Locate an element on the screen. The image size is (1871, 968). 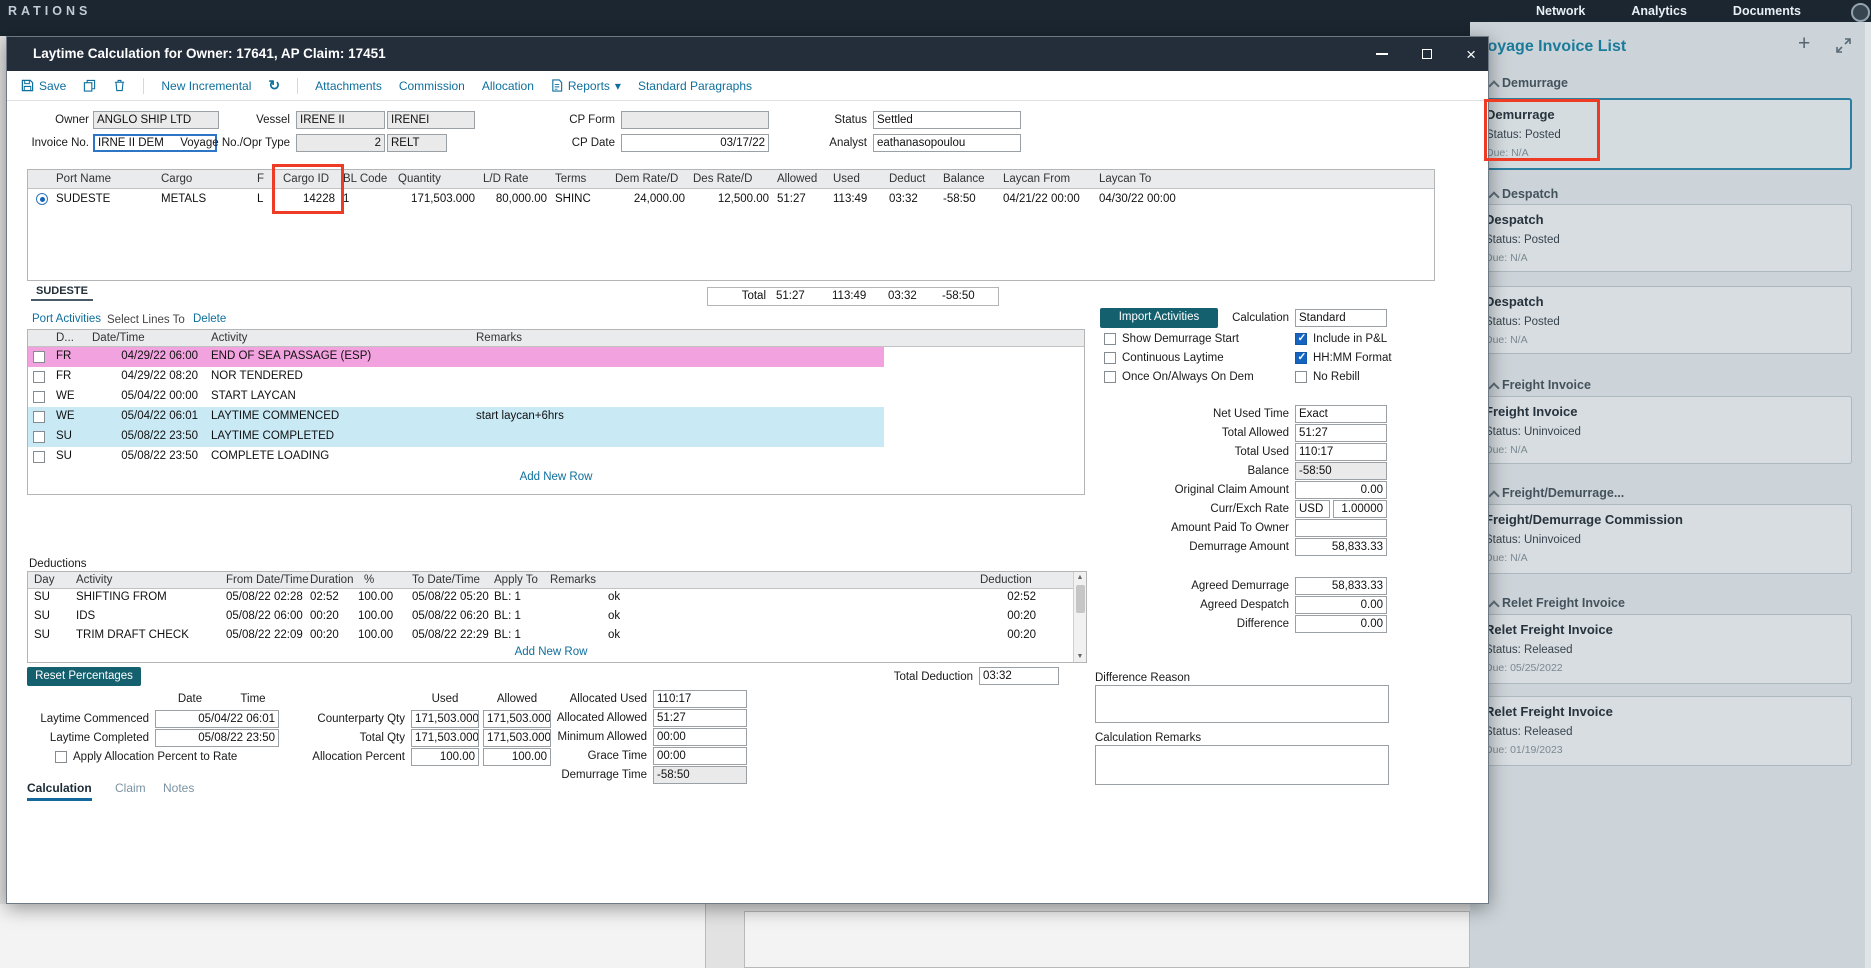
maximize-icon is located at coordinates (1427, 54).